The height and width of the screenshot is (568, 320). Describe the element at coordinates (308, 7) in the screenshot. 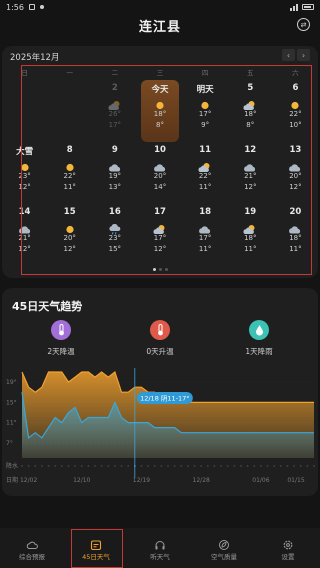

I see `battery-icon` at that location.